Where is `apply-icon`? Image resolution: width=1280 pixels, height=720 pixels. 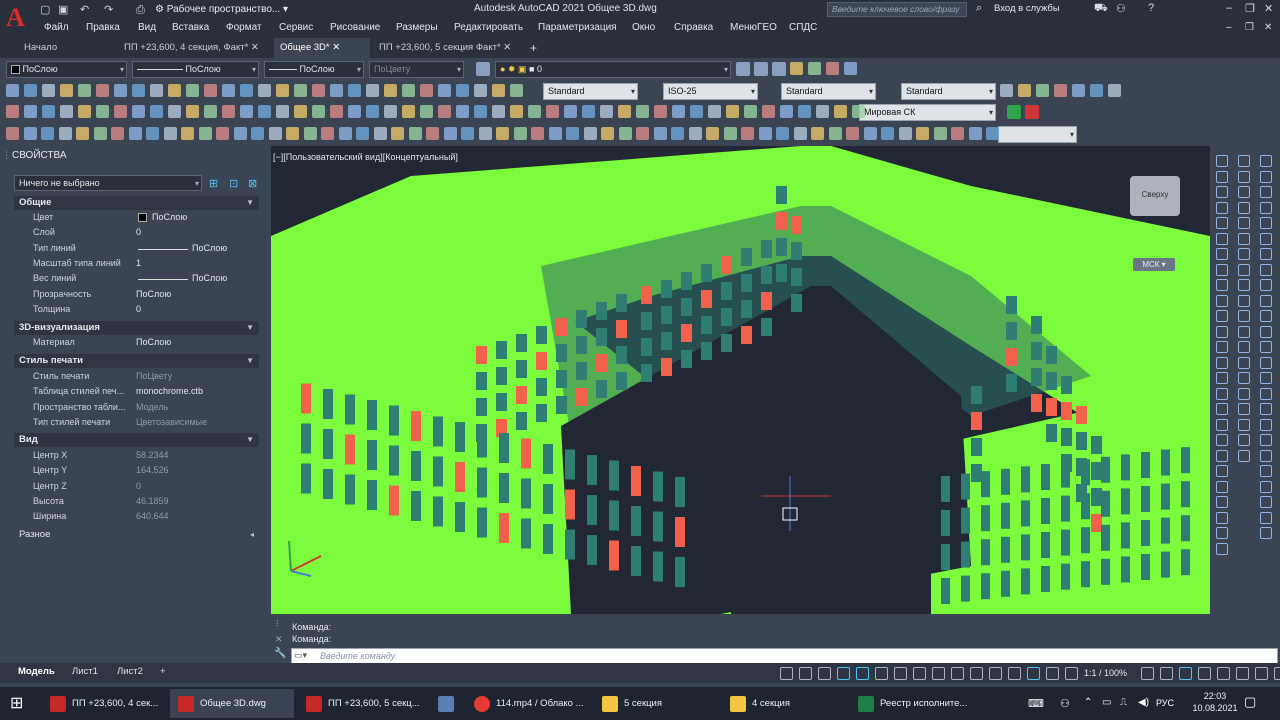 apply-icon is located at coordinates (1014, 112).